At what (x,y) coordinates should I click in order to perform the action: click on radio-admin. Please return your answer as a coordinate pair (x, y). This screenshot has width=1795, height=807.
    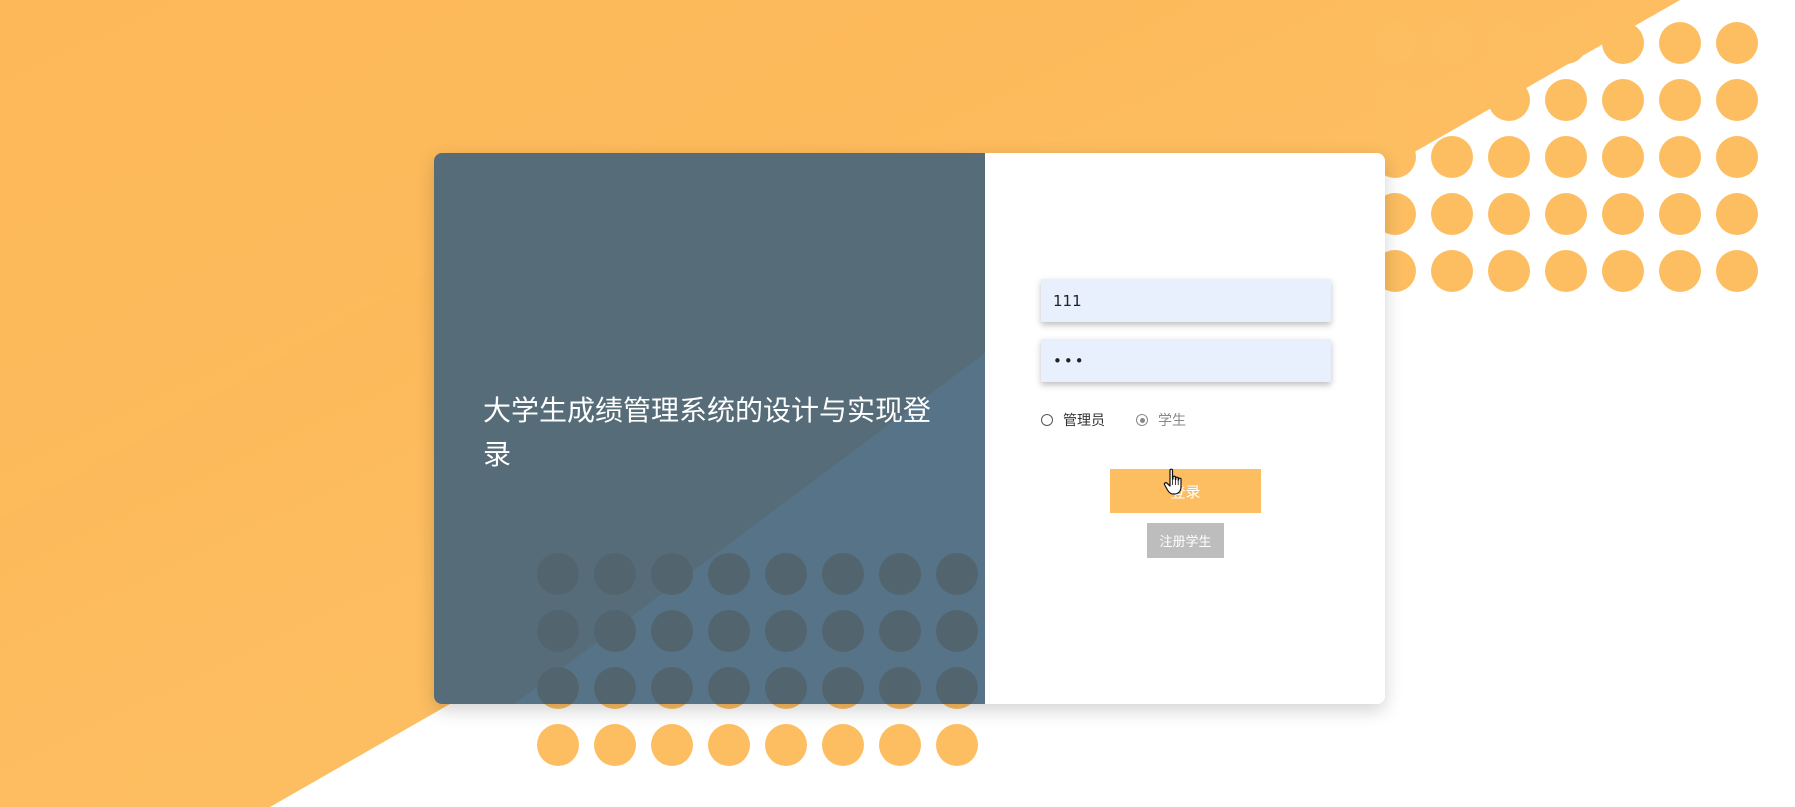
    Looking at the image, I should click on (1047, 420).